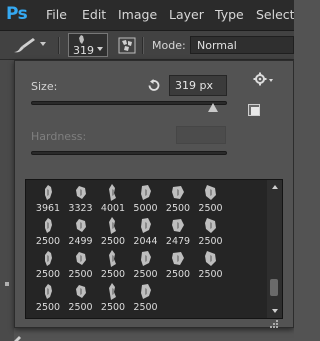 The height and width of the screenshot is (341, 320). Describe the element at coordinates (201, 135) in the screenshot. I see `hardness-input` at that location.